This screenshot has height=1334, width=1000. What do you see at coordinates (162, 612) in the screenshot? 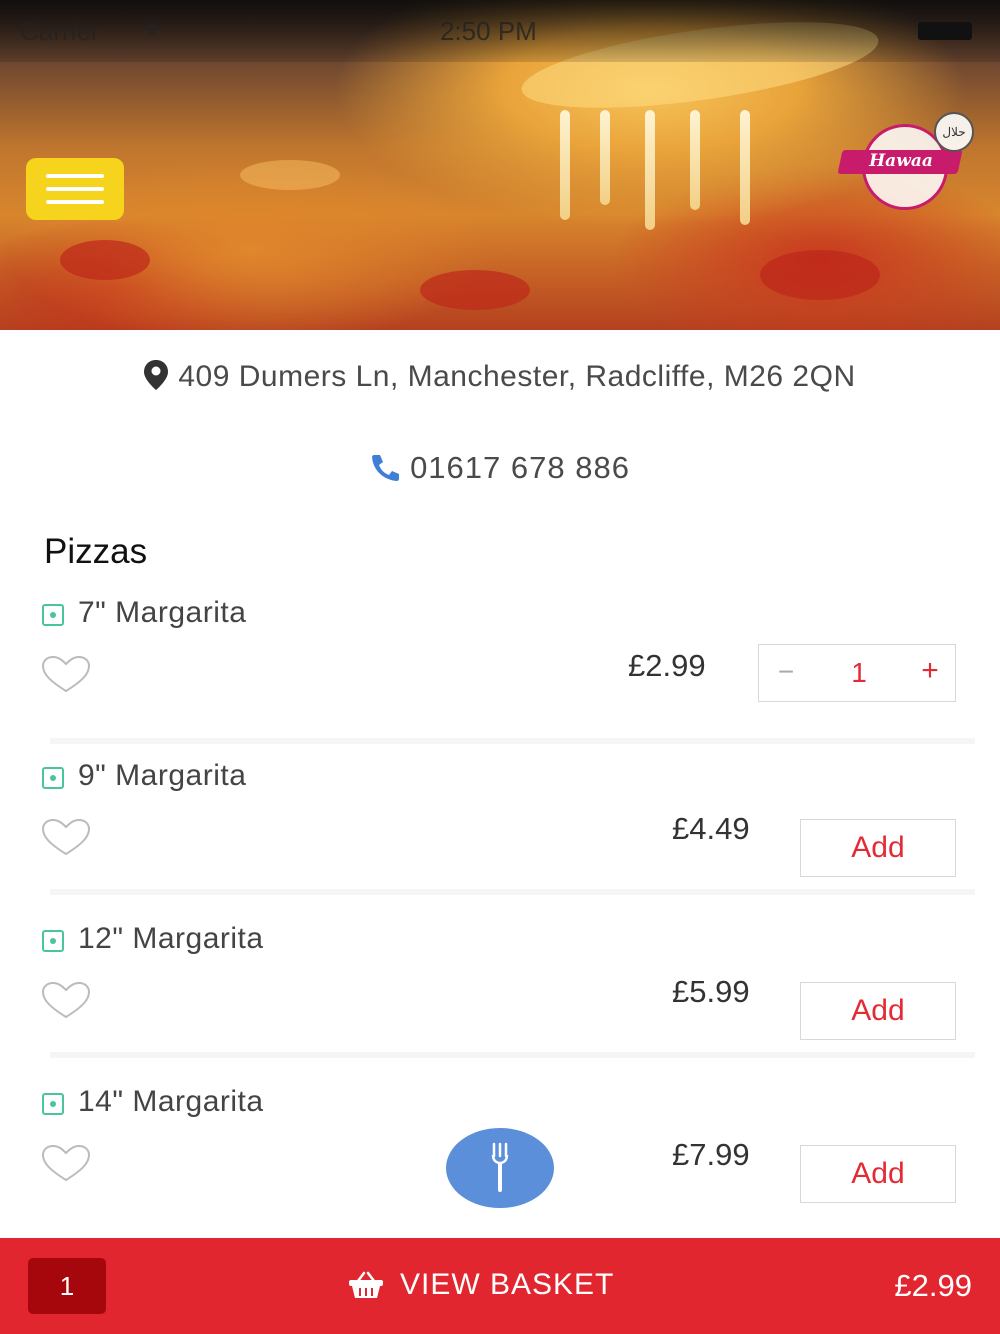
I see `item-name: 7" Margarita` at bounding box center [162, 612].